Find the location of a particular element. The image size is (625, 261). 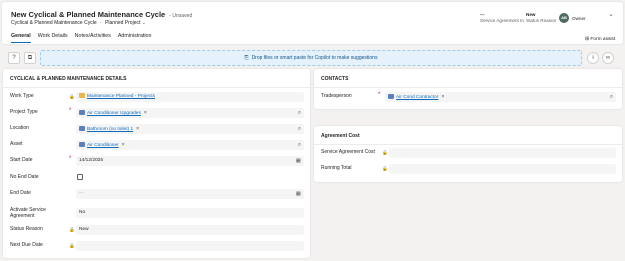

help-button: ? is located at coordinates (14, 58).